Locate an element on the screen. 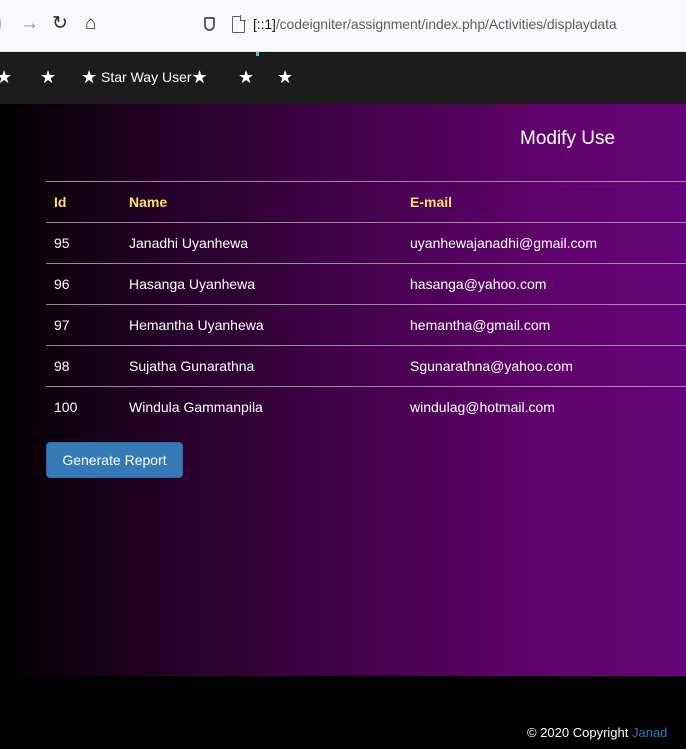 Image resolution: width=686 pixels, height=749 pixels. copyright-link: Janad is located at coordinates (649, 732).